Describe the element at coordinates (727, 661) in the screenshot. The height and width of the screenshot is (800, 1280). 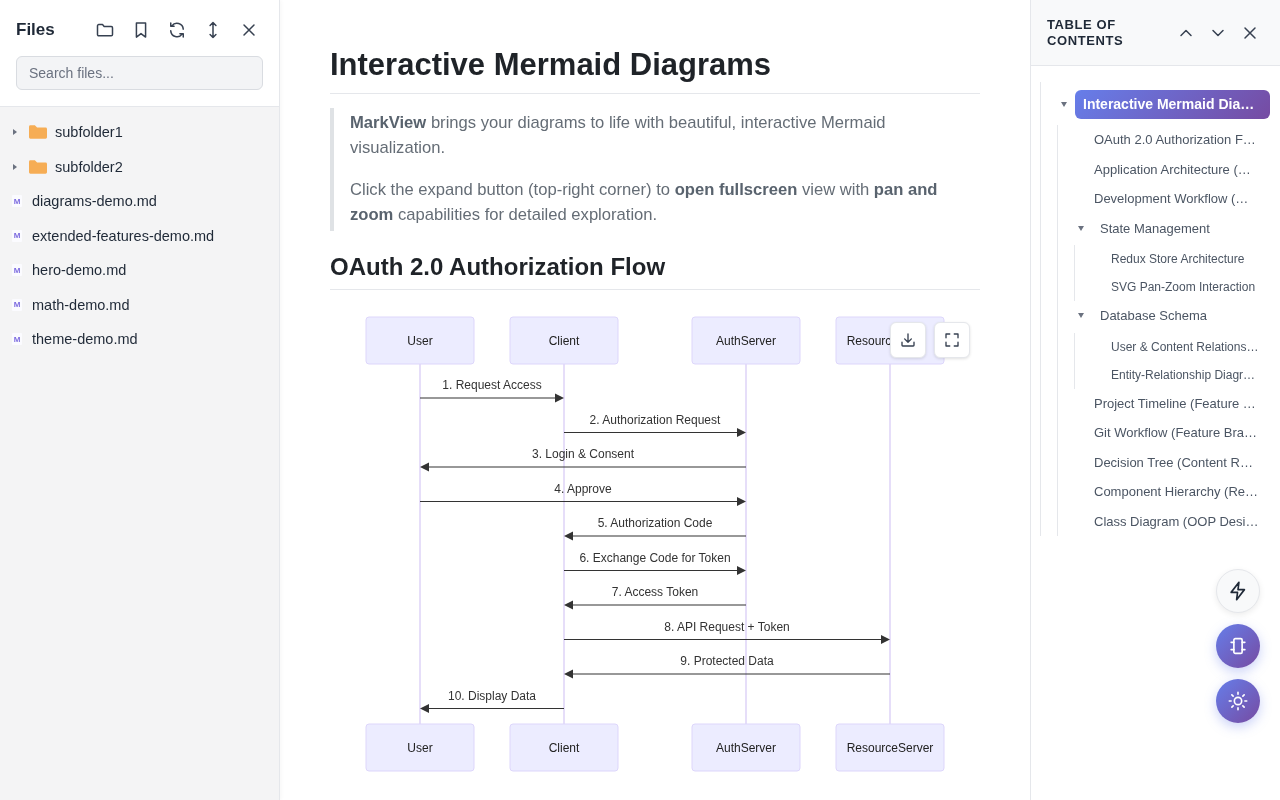
I see `message-label: 9. Protected Data` at that location.